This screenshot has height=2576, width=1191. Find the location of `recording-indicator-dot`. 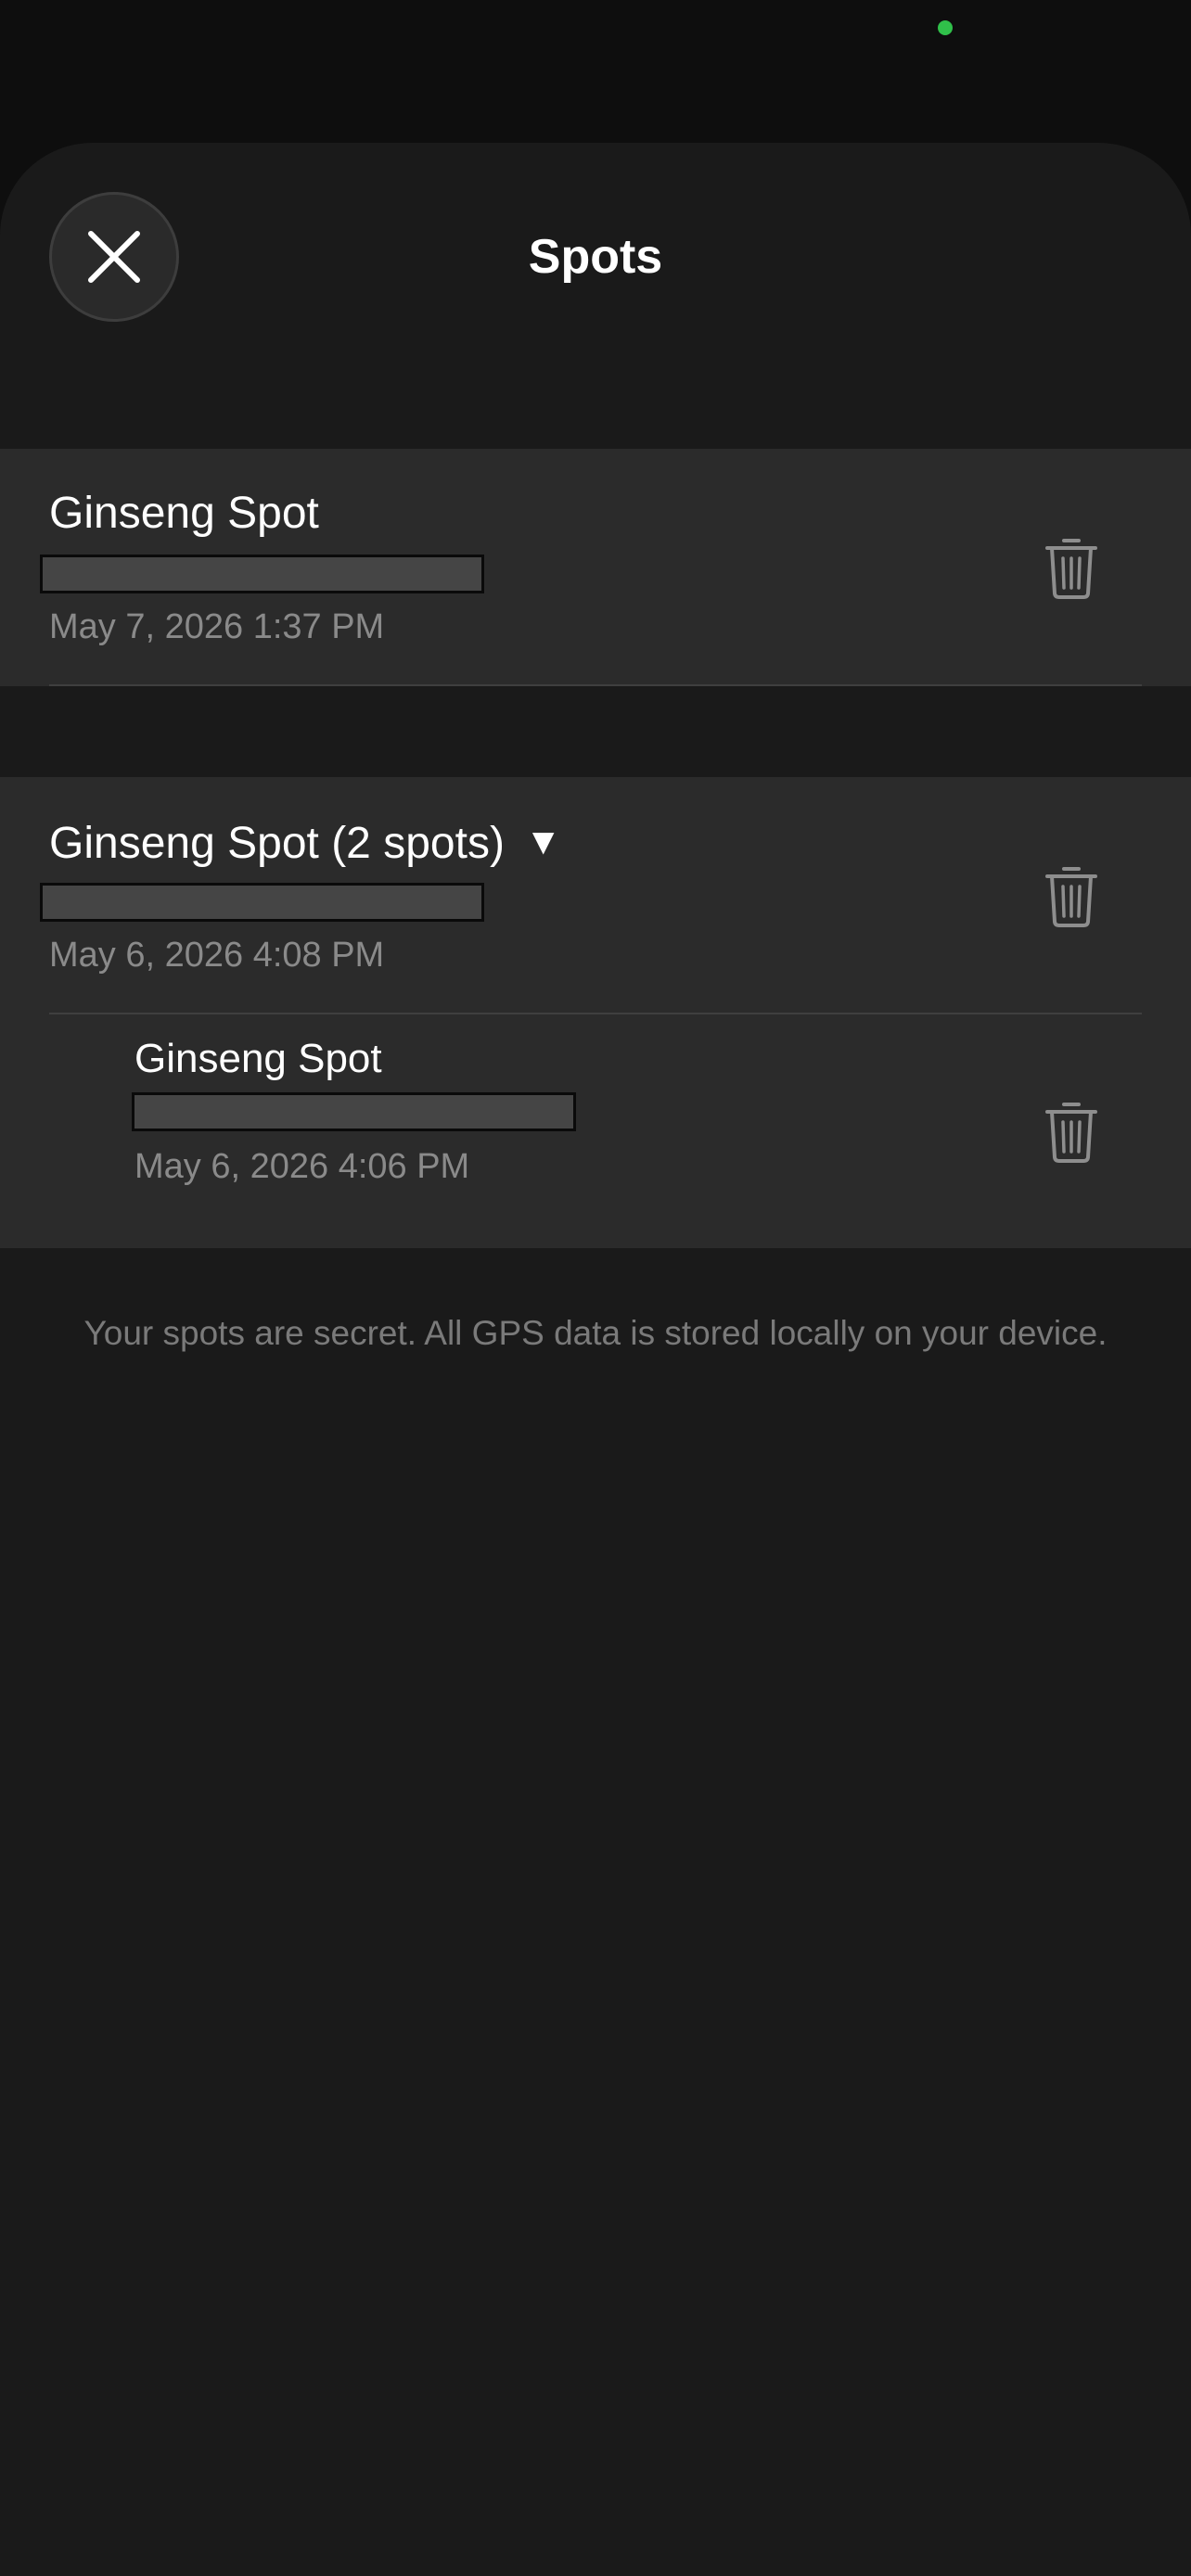

recording-indicator-dot is located at coordinates (945, 27).